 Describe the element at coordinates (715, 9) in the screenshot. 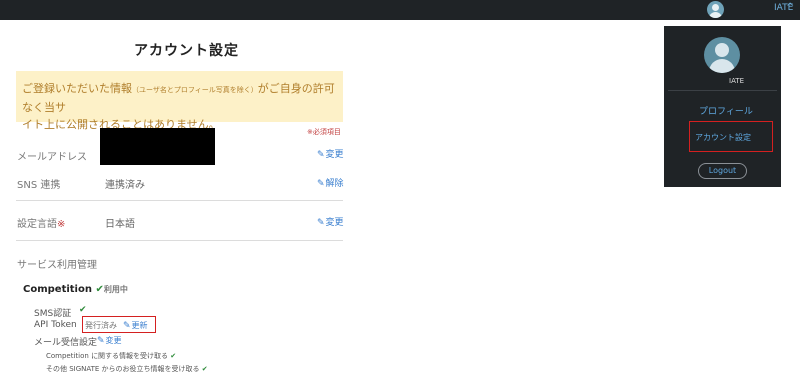

I see `user-avatar` at that location.